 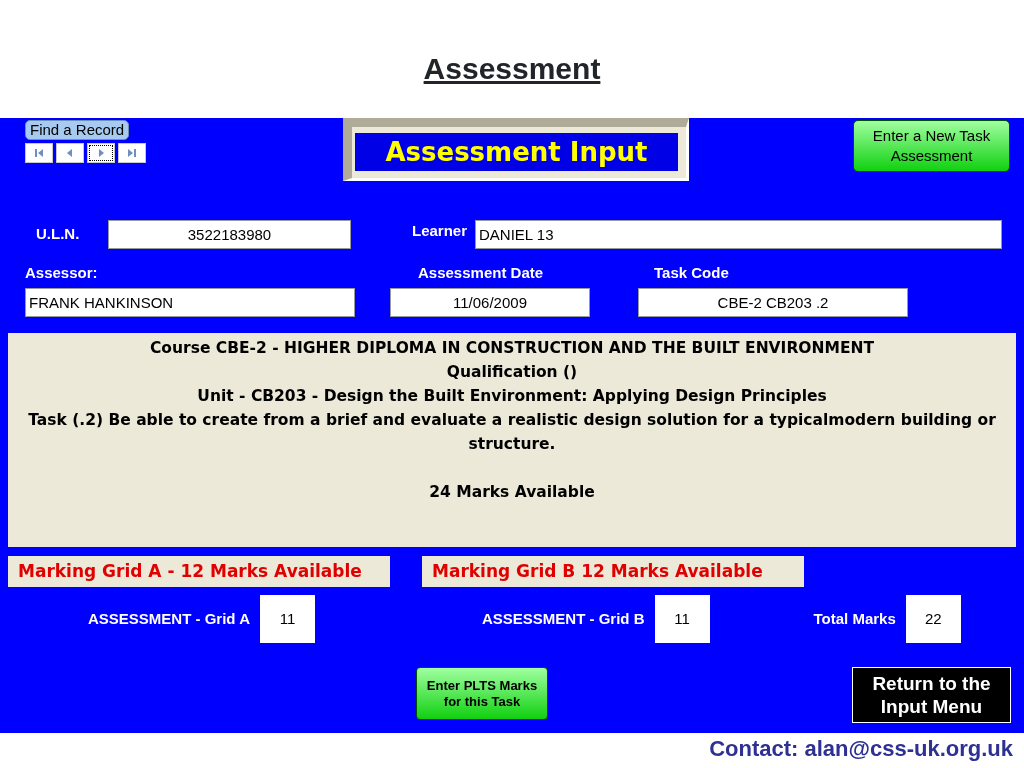 What do you see at coordinates (490, 302) in the screenshot?
I see `text-field: 11/06/2009` at bounding box center [490, 302].